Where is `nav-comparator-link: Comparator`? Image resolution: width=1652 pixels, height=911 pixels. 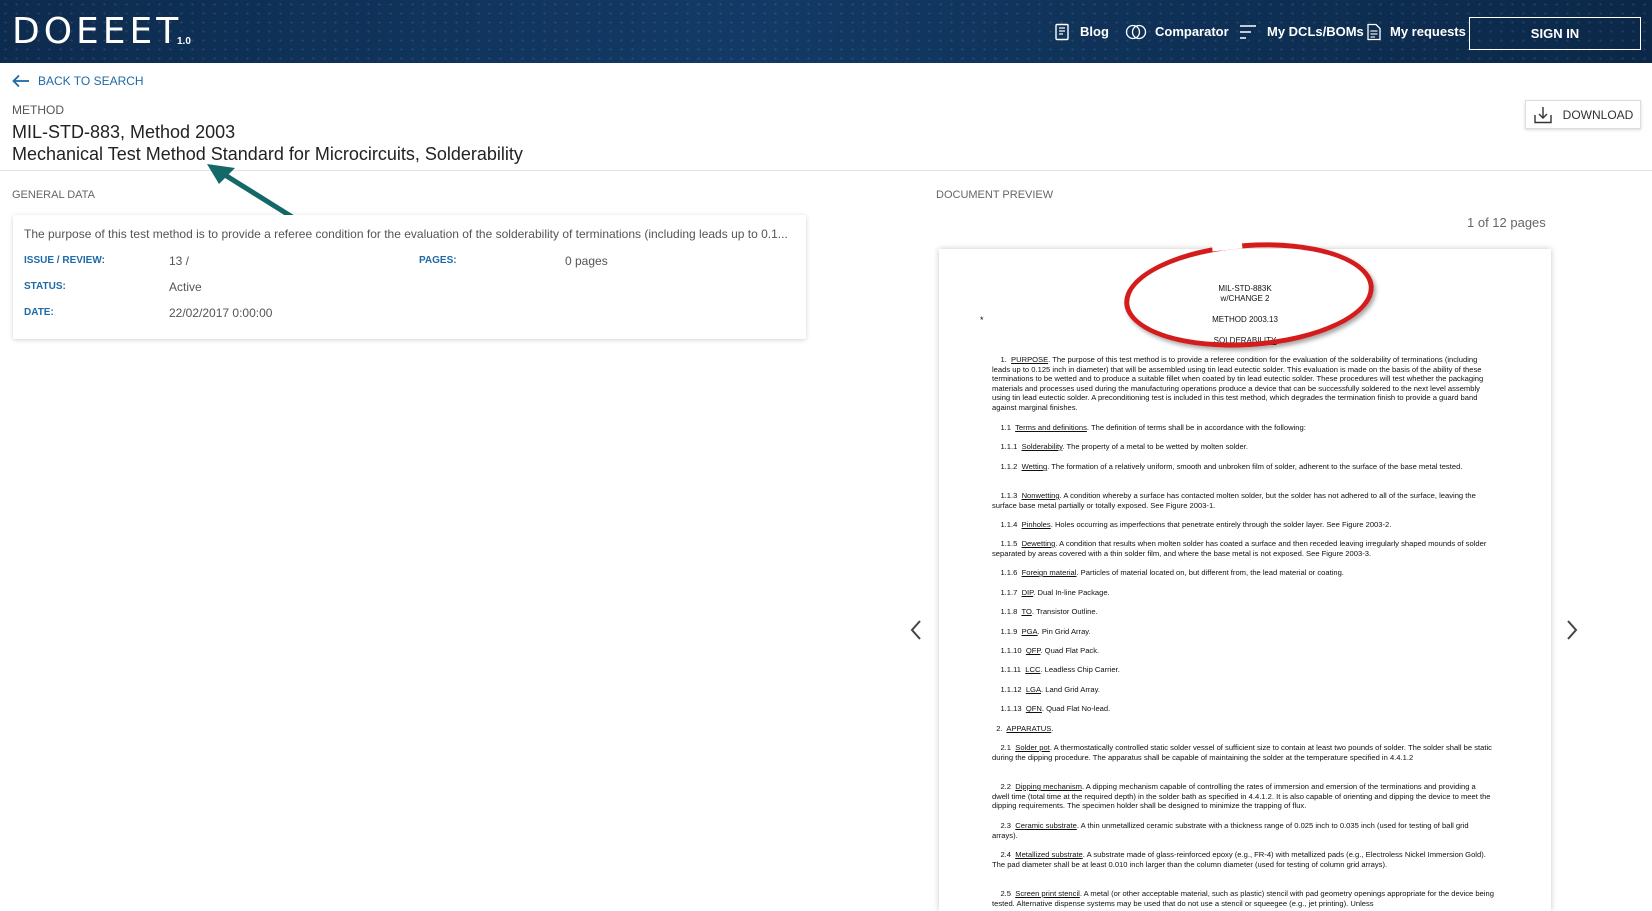
nav-comparator-link: Comparator is located at coordinates (1177, 31).